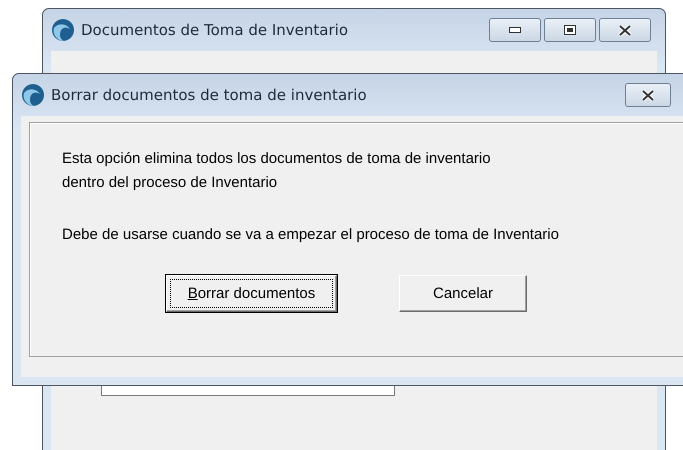 Image resolution: width=683 pixels, height=450 pixels. I want to click on minimize-icon, so click(515, 30).